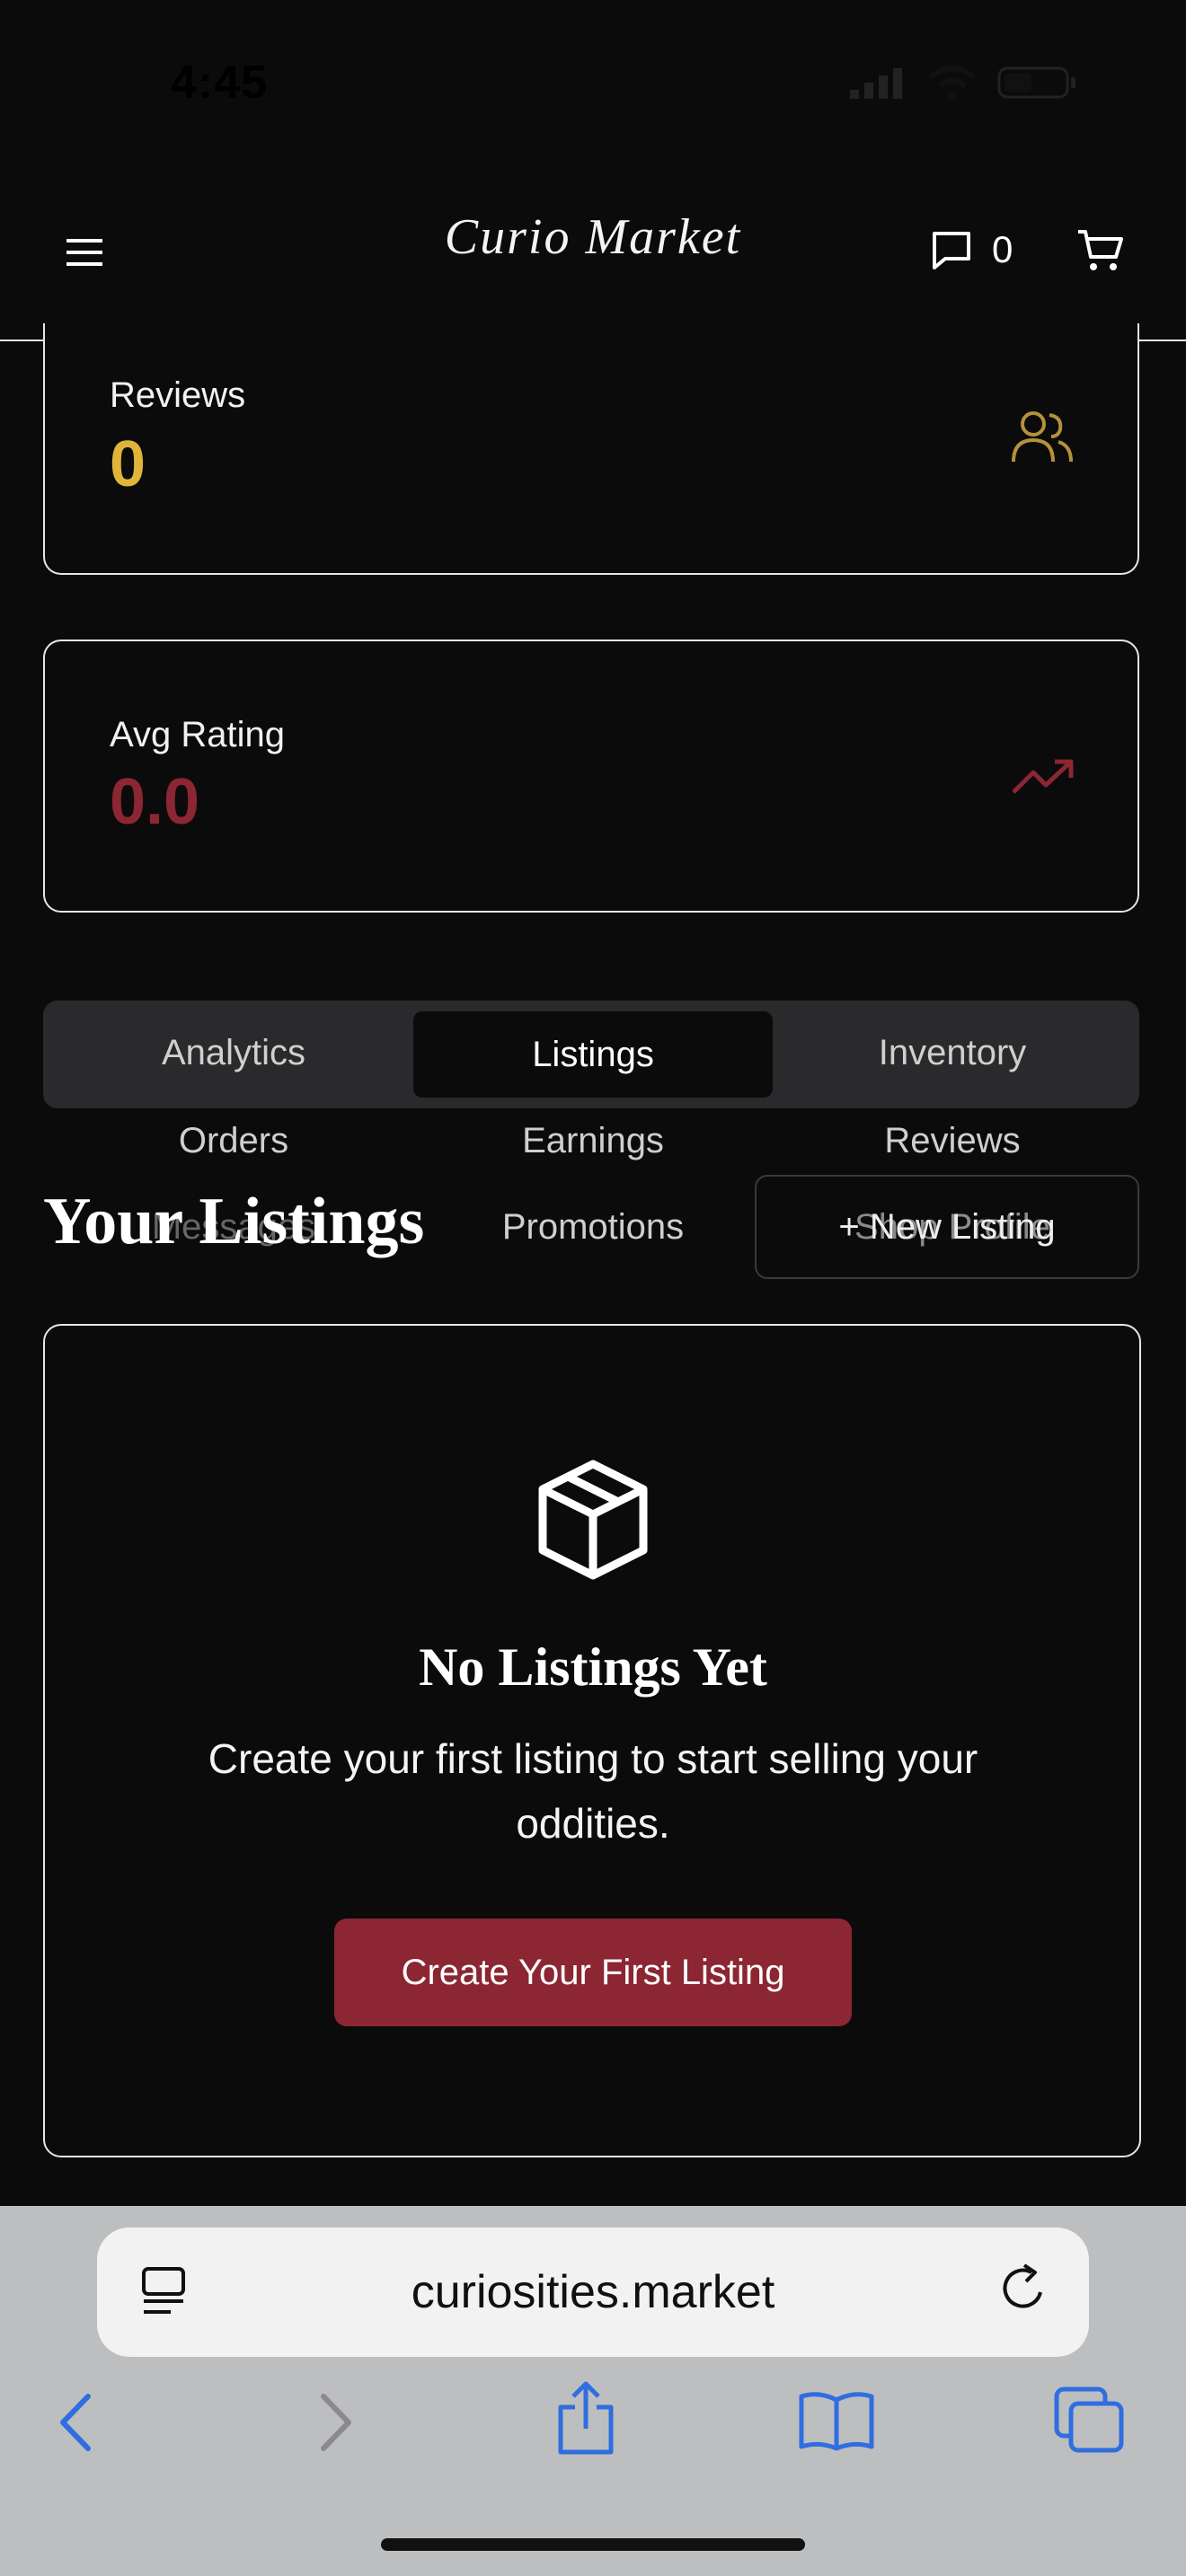 The image size is (1186, 2576). Describe the element at coordinates (952, 1053) in the screenshot. I see `tab-inventory: Inventory` at that location.